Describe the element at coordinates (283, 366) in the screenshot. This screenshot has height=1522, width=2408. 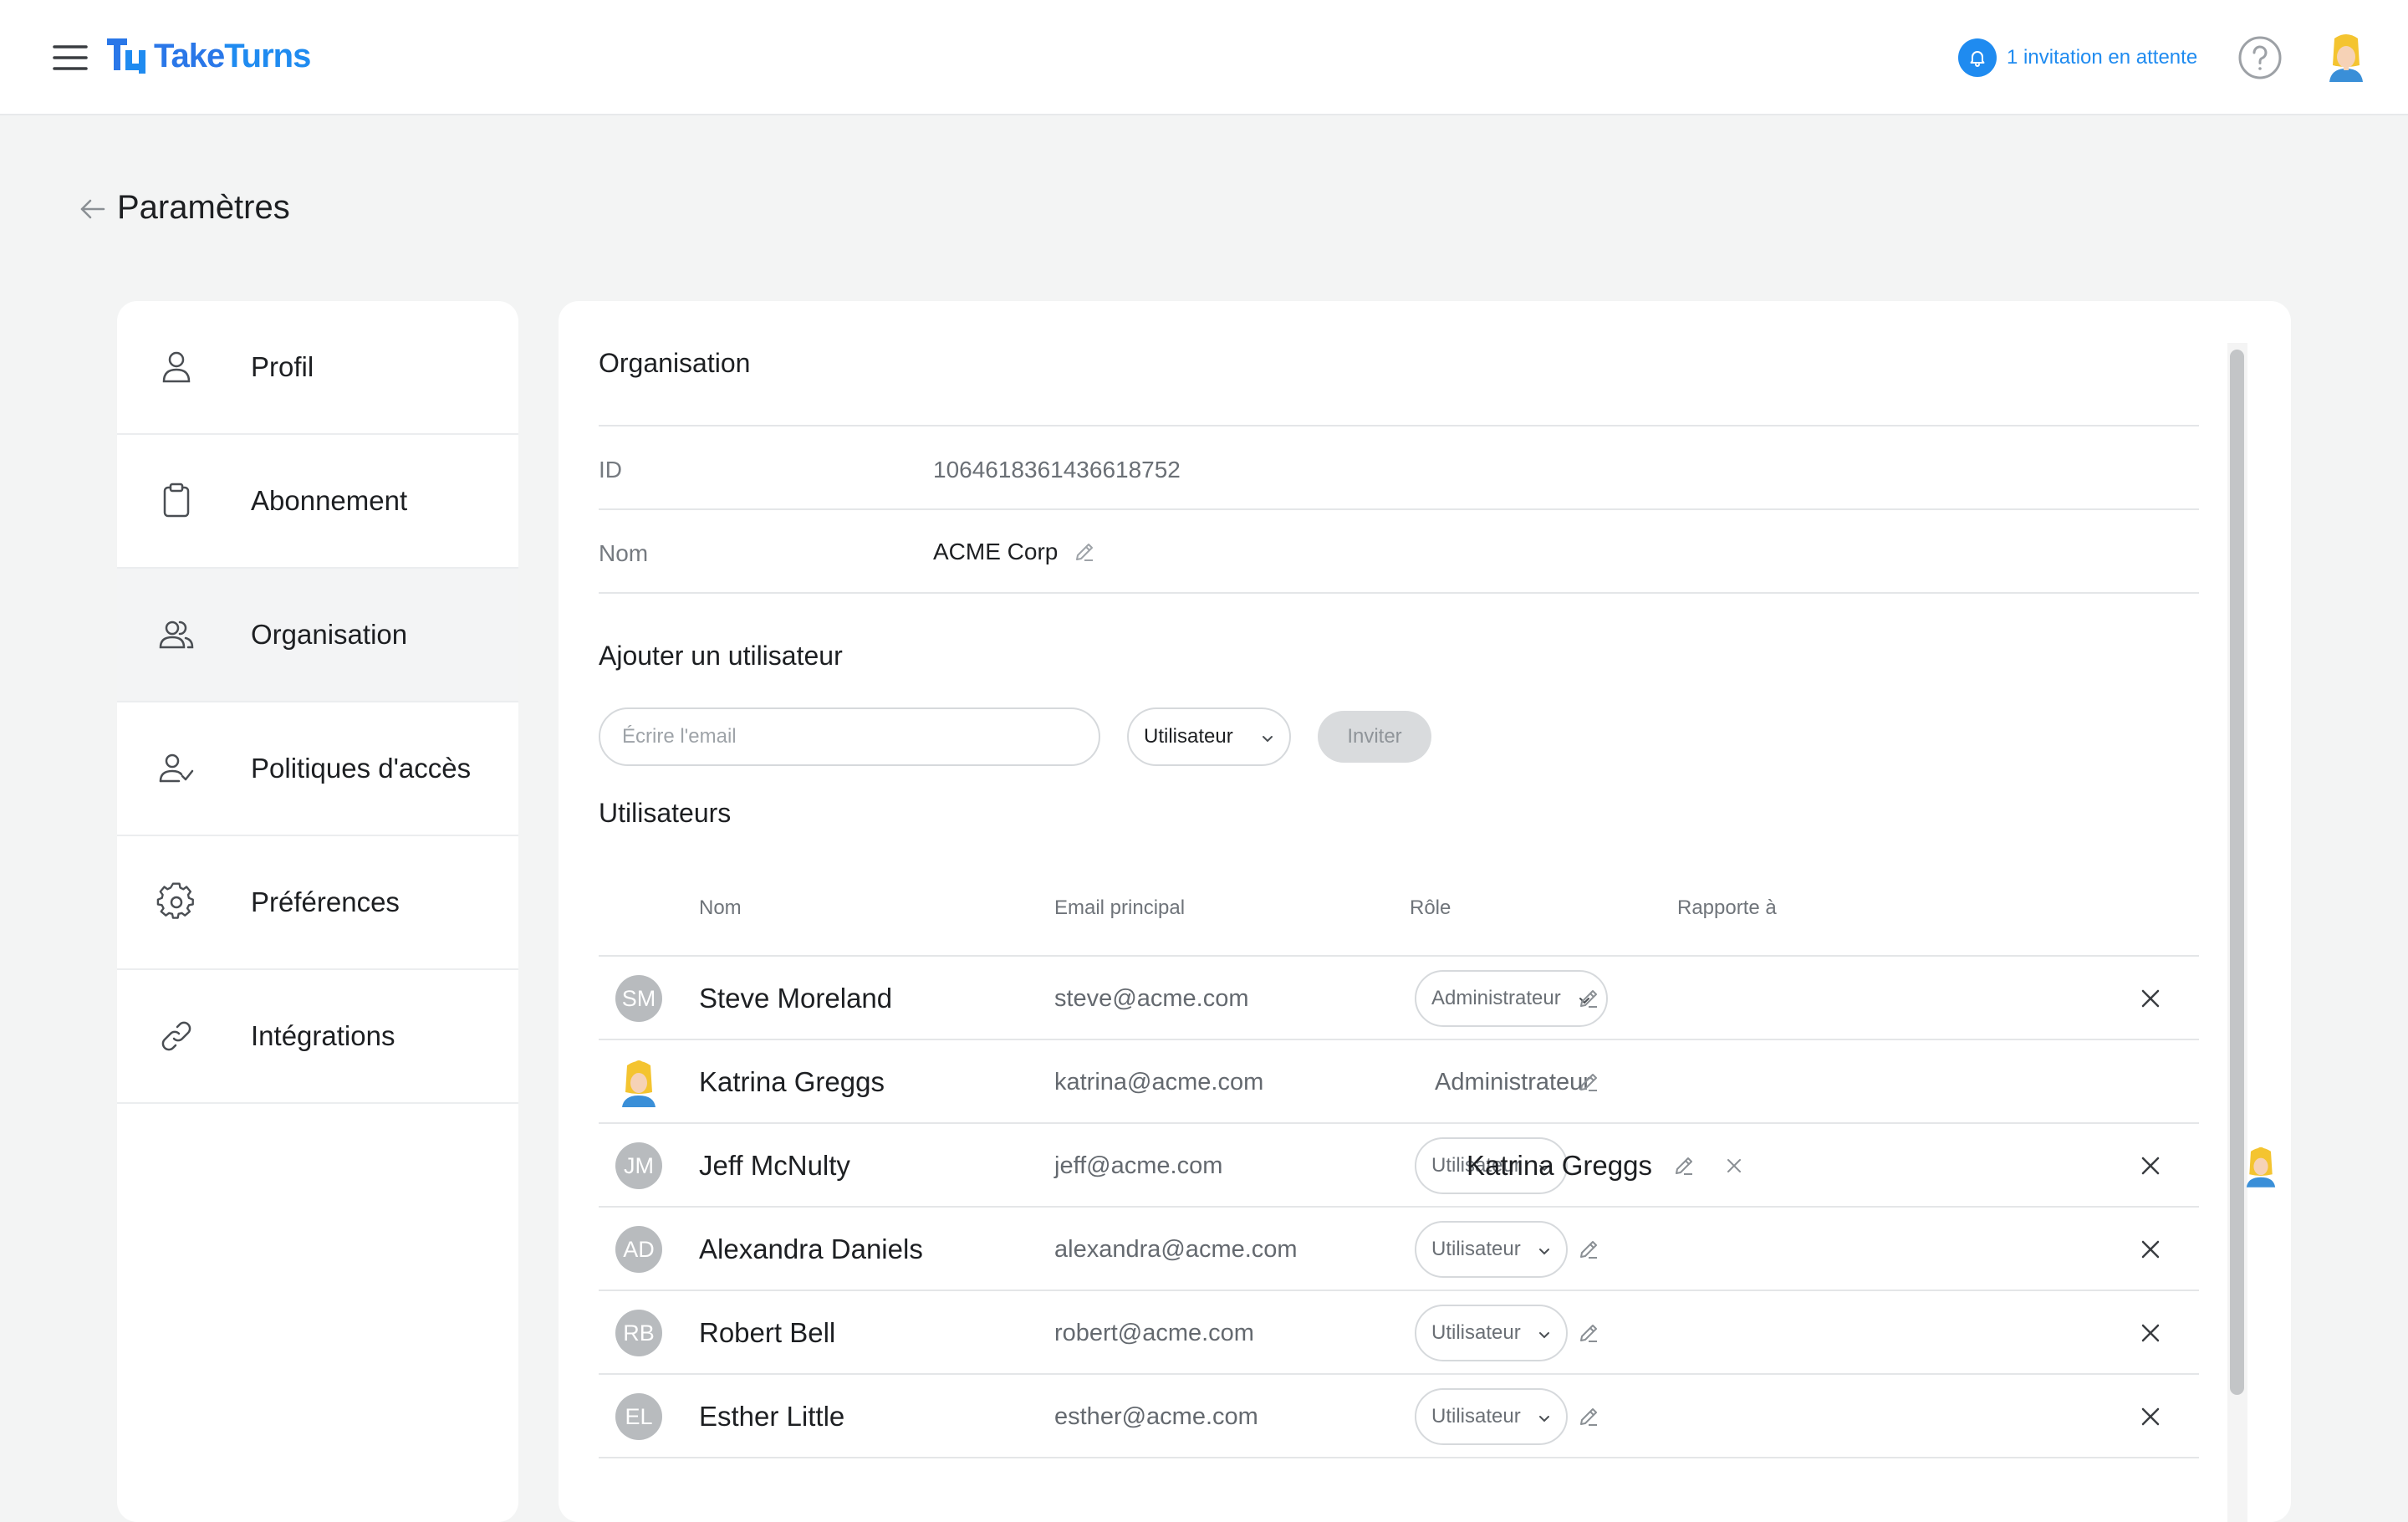
I see `sidebar-item-label: Profil` at that location.